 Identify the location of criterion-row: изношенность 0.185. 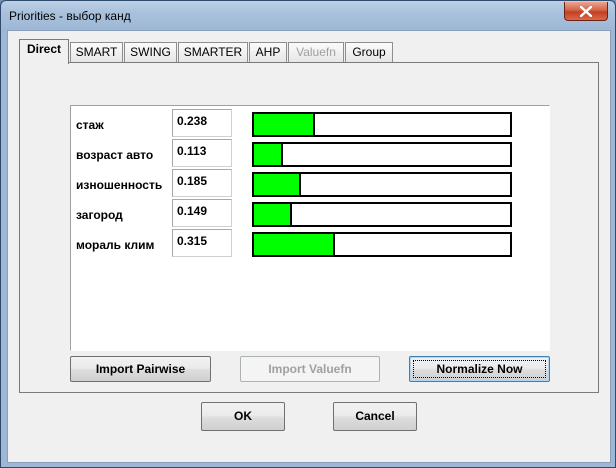
(310, 183).